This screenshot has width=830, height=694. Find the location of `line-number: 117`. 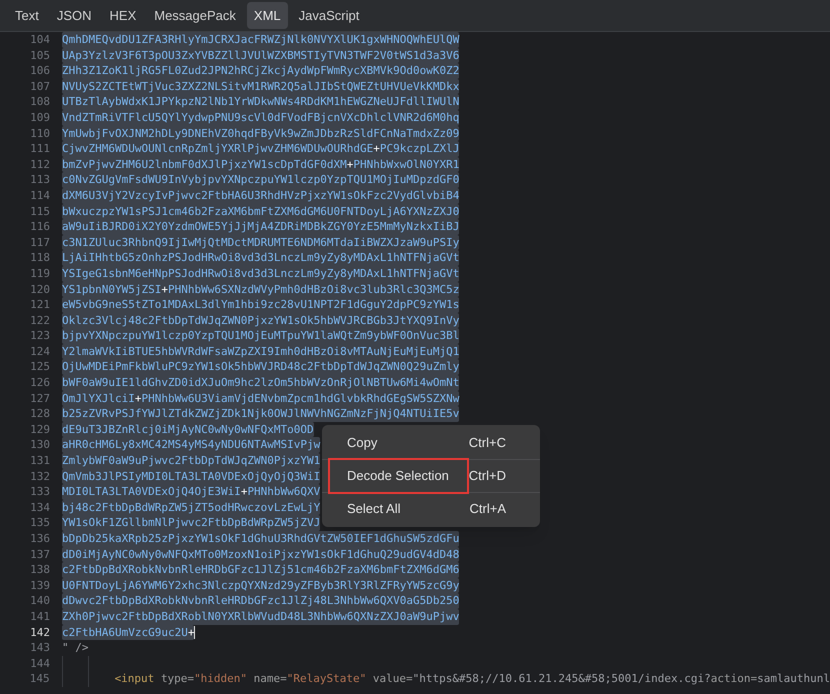

line-number: 117 is located at coordinates (40, 242).